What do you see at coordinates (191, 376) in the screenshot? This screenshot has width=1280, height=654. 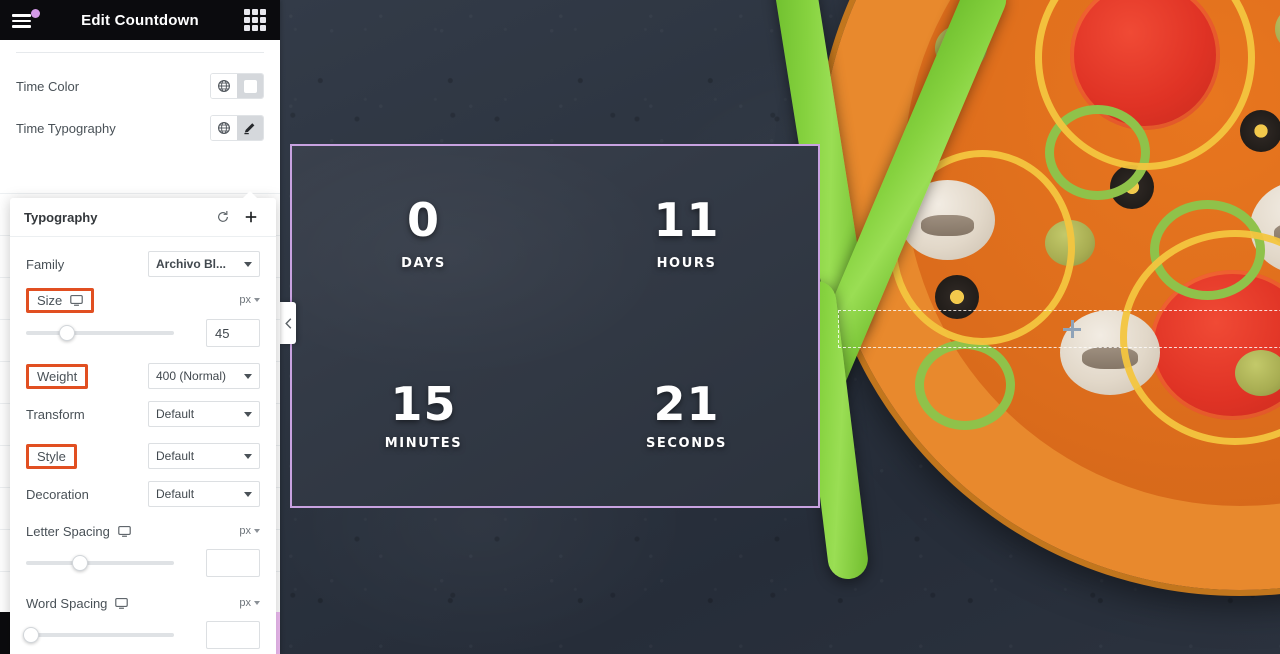 I see `weight-value: 400 (Normal)` at bounding box center [191, 376].